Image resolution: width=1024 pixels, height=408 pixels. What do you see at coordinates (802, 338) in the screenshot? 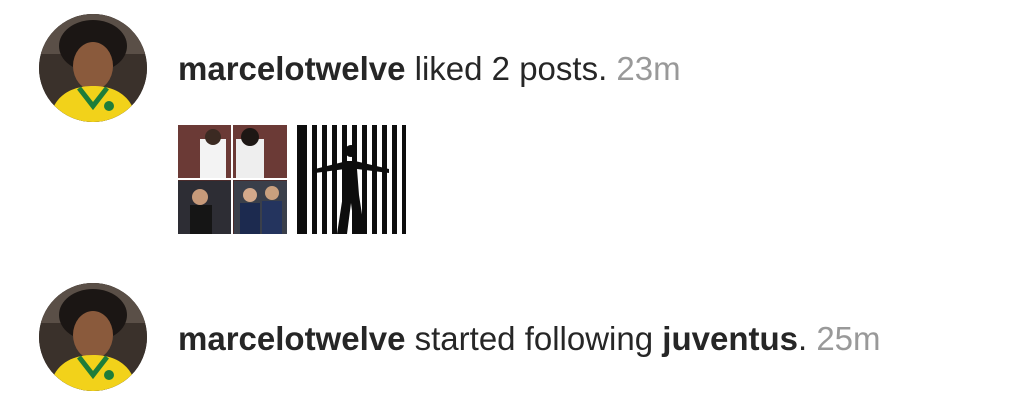
I see `period-text: .` at bounding box center [802, 338].